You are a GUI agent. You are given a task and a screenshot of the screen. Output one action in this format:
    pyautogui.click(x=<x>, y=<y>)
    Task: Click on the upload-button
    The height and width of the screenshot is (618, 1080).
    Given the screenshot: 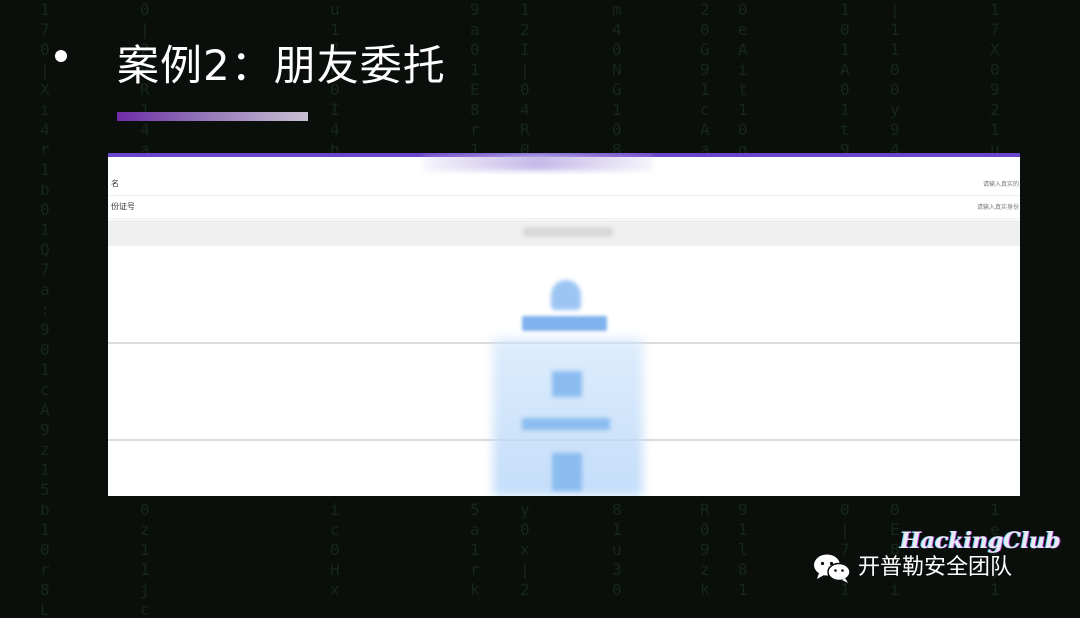 What is the action you would take?
    pyautogui.click(x=564, y=323)
    